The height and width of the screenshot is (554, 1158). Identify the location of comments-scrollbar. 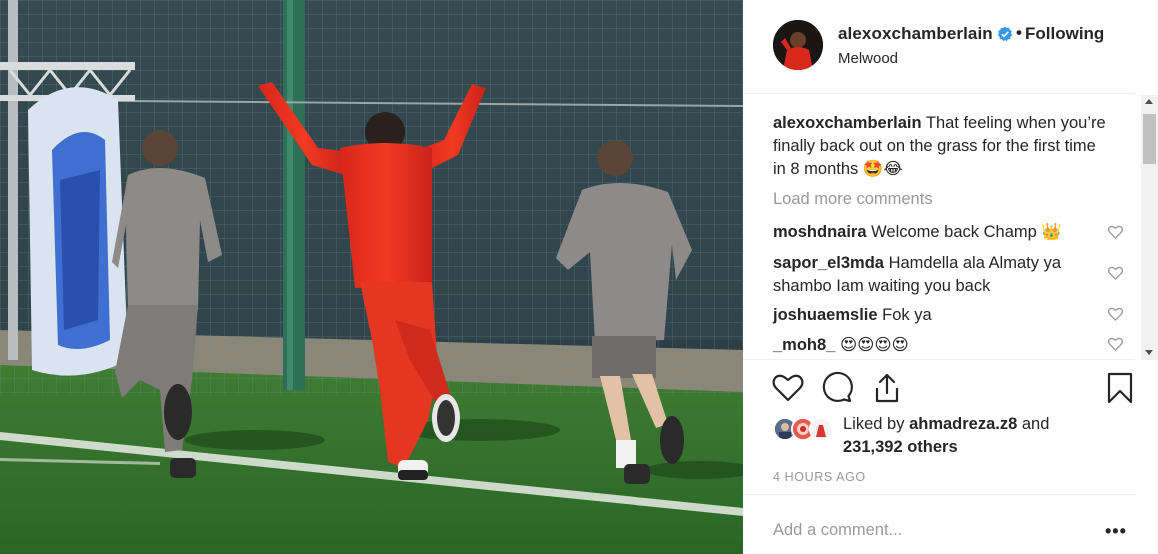
(1149, 227).